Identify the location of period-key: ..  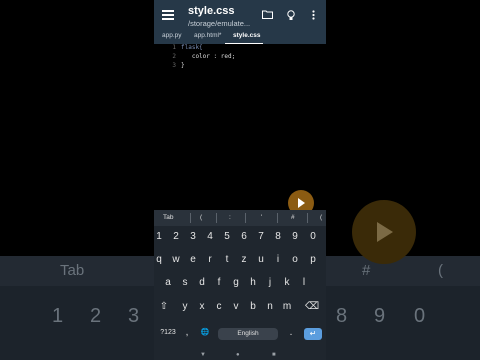
(291, 332).